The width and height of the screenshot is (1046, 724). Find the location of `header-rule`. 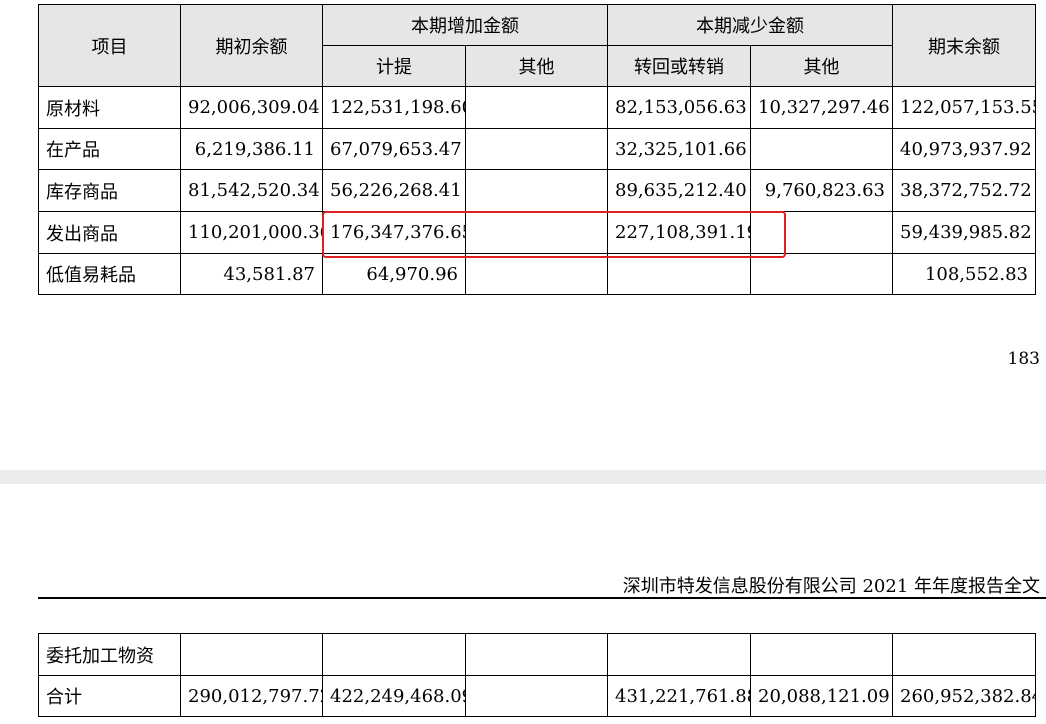

header-rule is located at coordinates (542, 598).